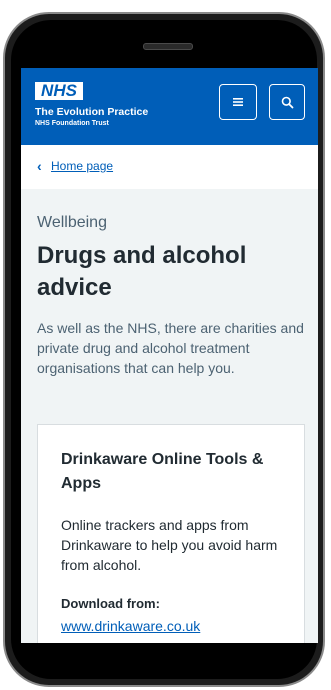  I want to click on page-title: Drugs and alcohol advice, so click(142, 271).